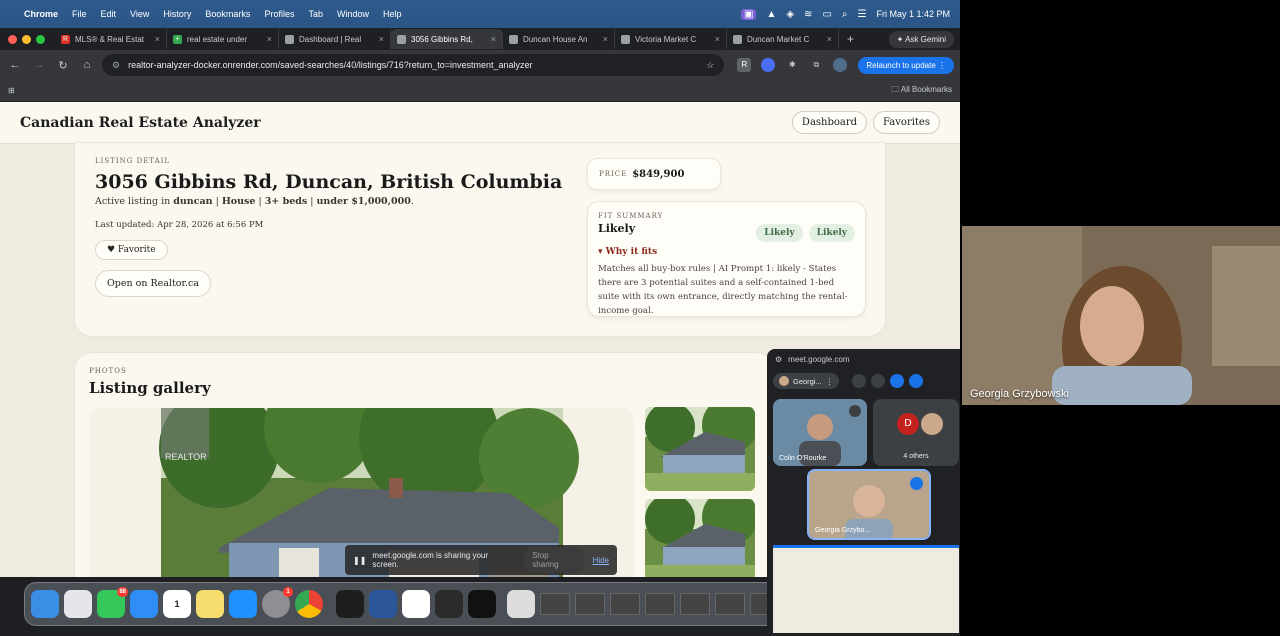 Image resolution: width=1280 pixels, height=636 pixels. What do you see at coordinates (826, 14) in the screenshot?
I see `battery-icon: ▭` at bounding box center [826, 14].